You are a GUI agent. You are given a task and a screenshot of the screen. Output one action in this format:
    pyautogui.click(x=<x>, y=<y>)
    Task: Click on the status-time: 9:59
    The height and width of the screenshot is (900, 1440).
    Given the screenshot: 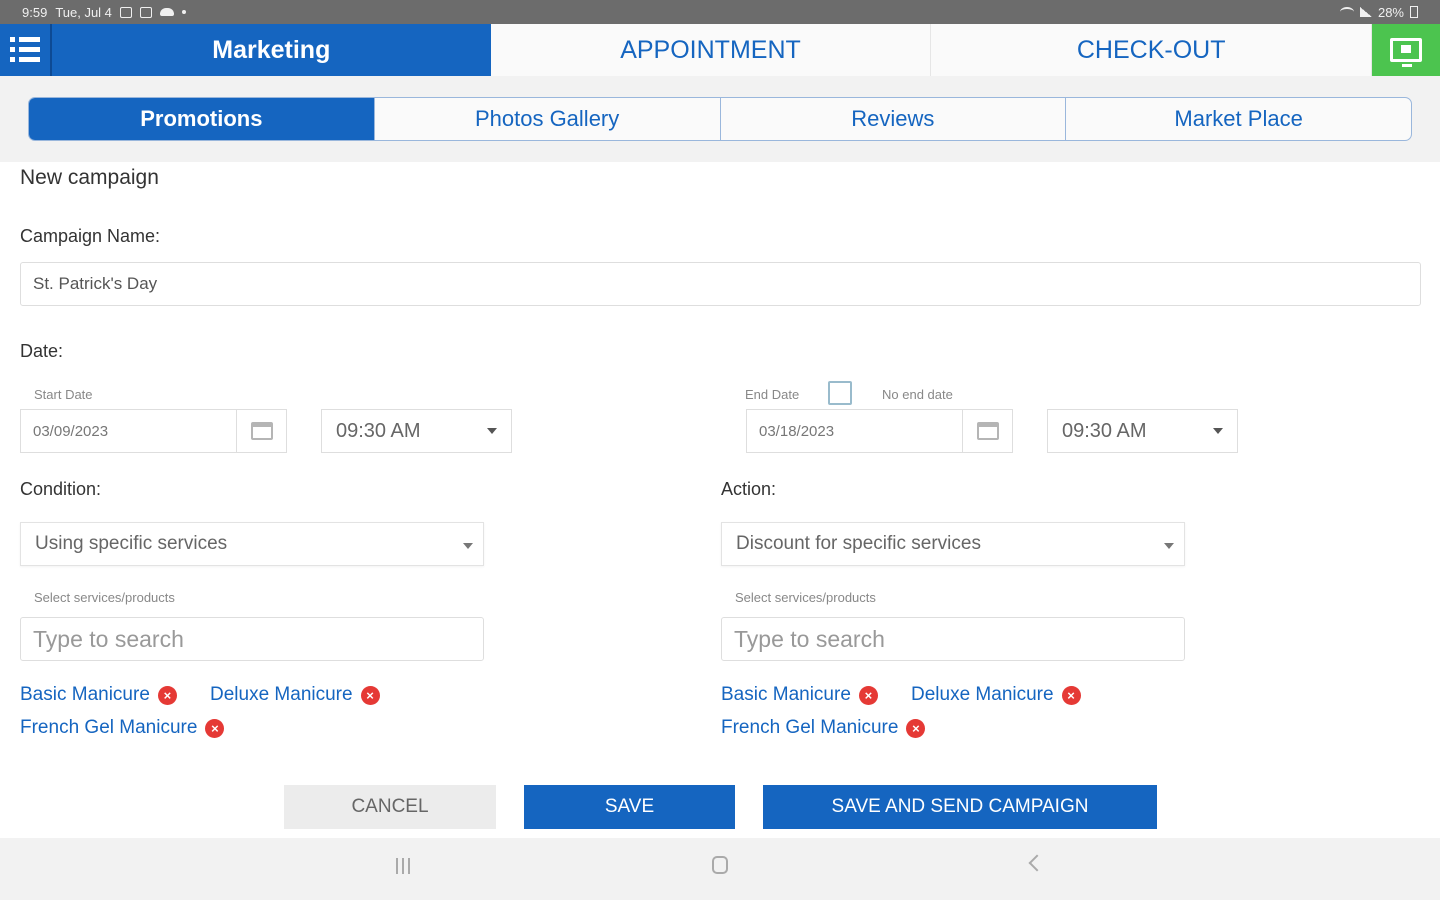 What is the action you would take?
    pyautogui.click(x=35, y=12)
    